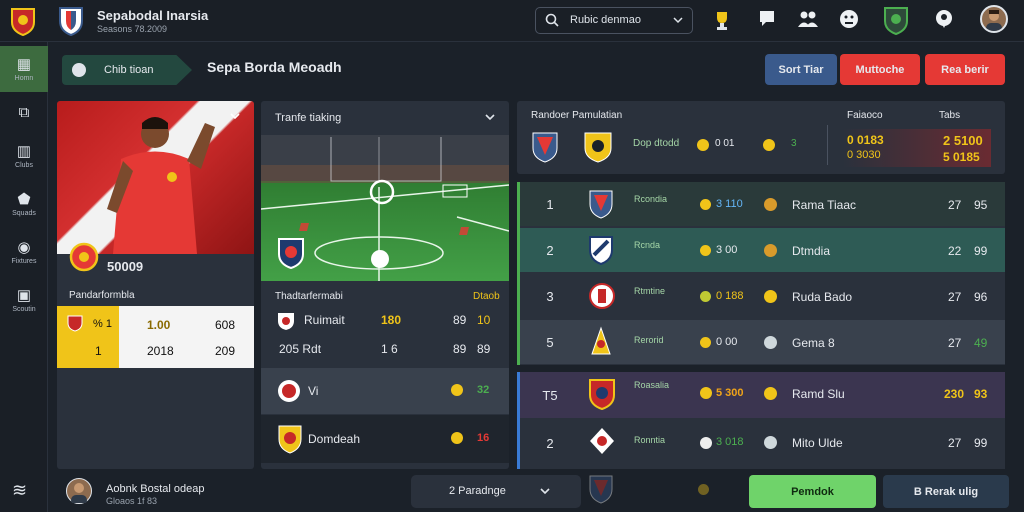  What do you see at coordinates (801, 69) in the screenshot?
I see `sort-button: Sort Tiar` at bounding box center [801, 69].